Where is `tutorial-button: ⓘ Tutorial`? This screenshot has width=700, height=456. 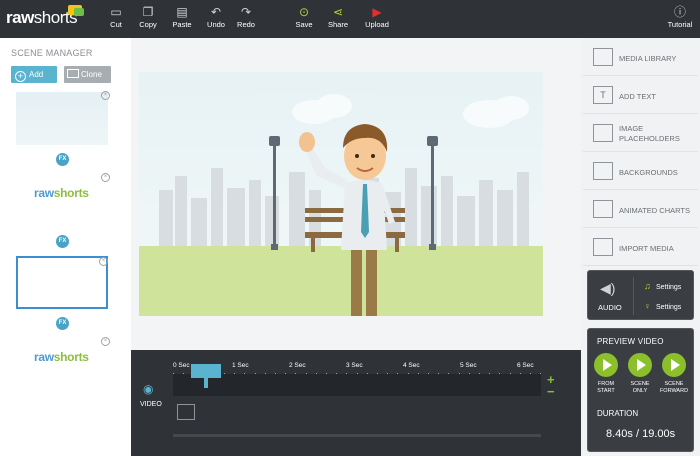 tutorial-button: ⓘ Tutorial is located at coordinates (680, 20).